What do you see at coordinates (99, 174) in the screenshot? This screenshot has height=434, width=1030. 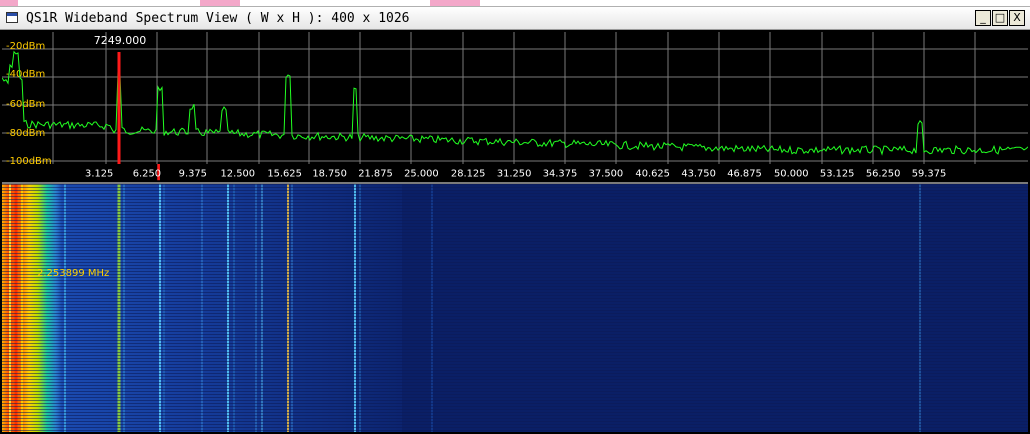 I see `freq-label: 3.125` at bounding box center [99, 174].